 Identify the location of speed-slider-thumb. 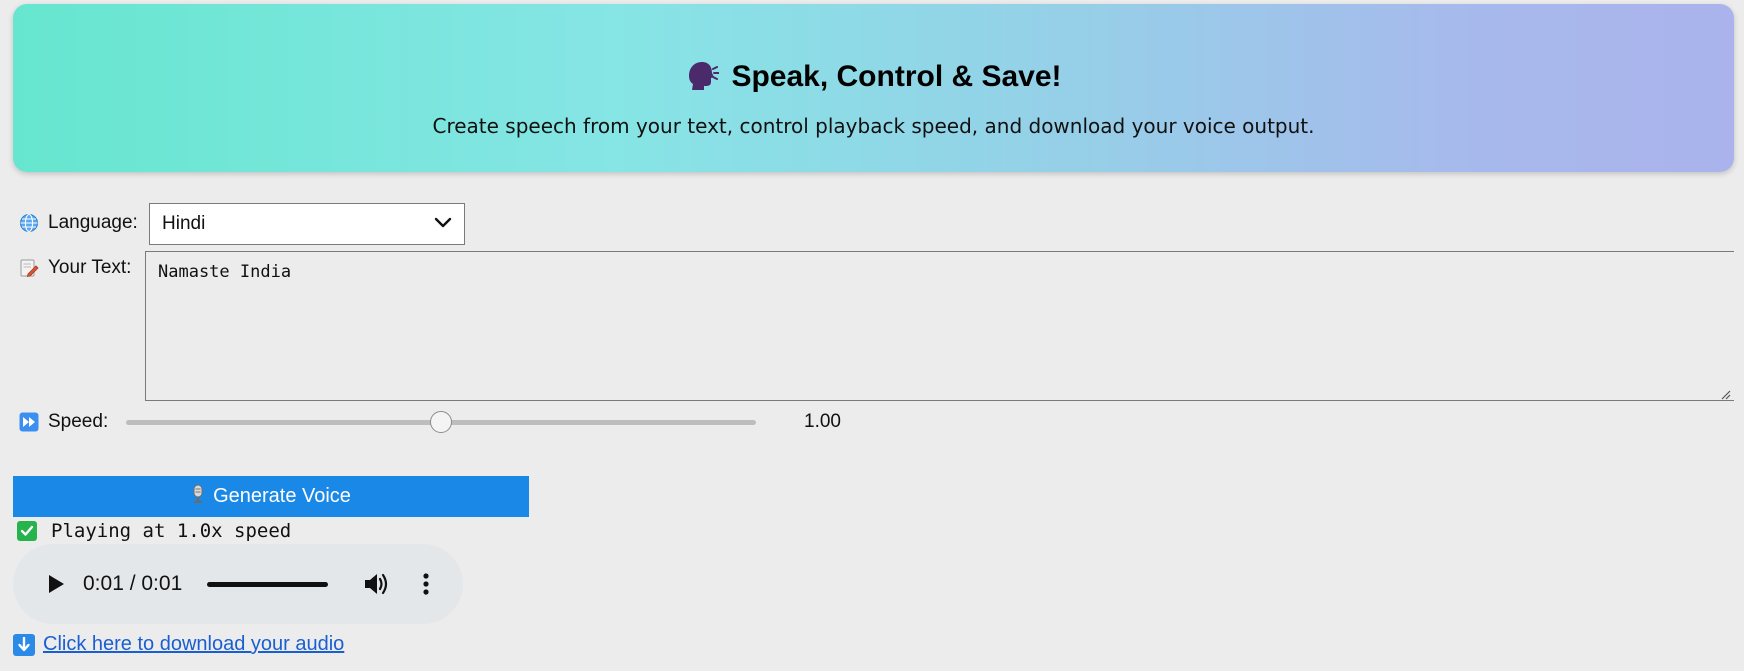
(441, 422).